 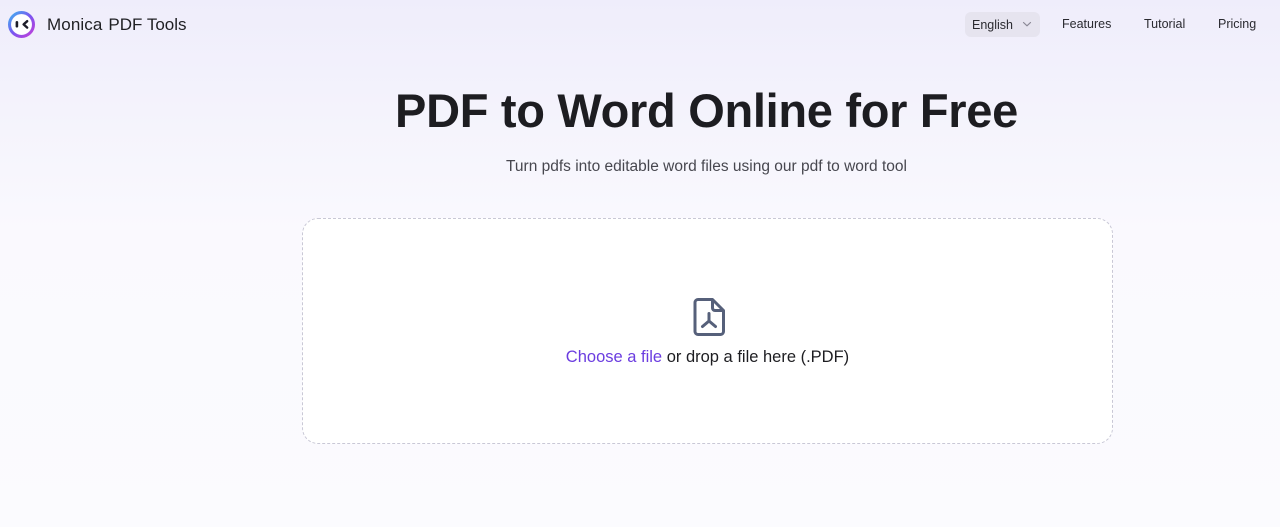 What do you see at coordinates (992, 24) in the screenshot?
I see `language-label: English` at bounding box center [992, 24].